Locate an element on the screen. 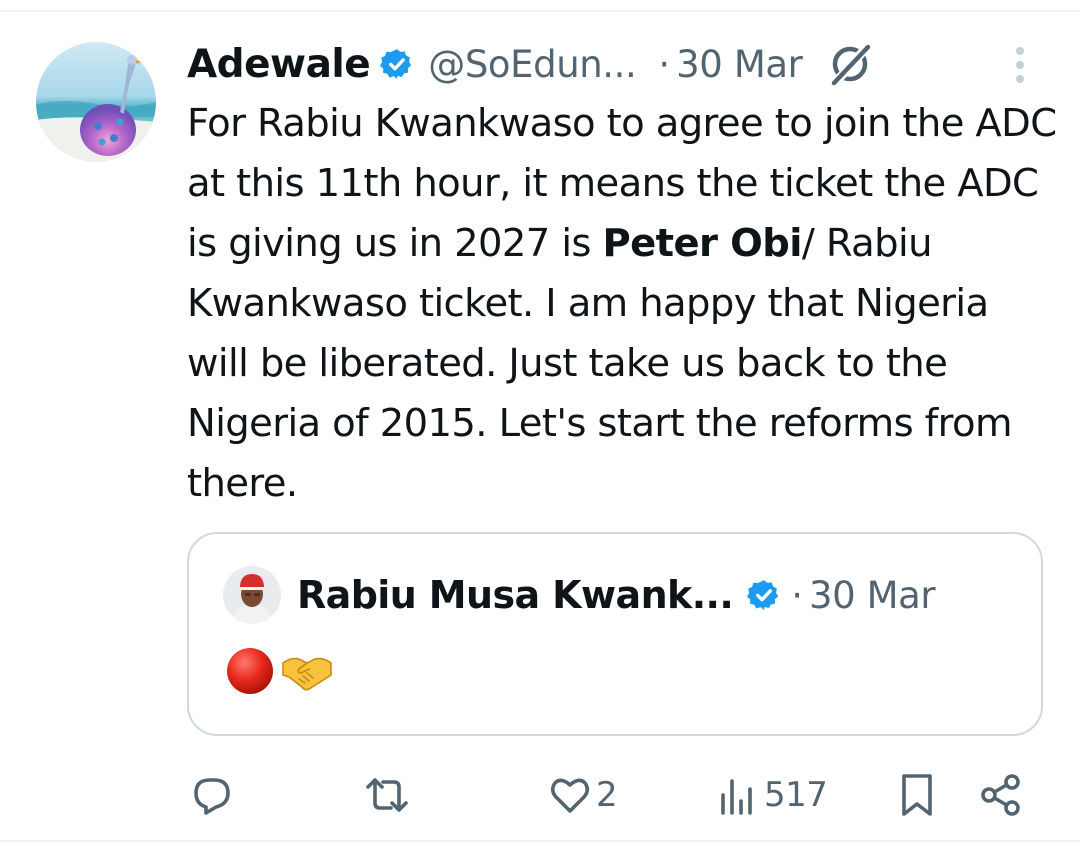 The height and width of the screenshot is (846, 1080). top-divider is located at coordinates (540, 11).